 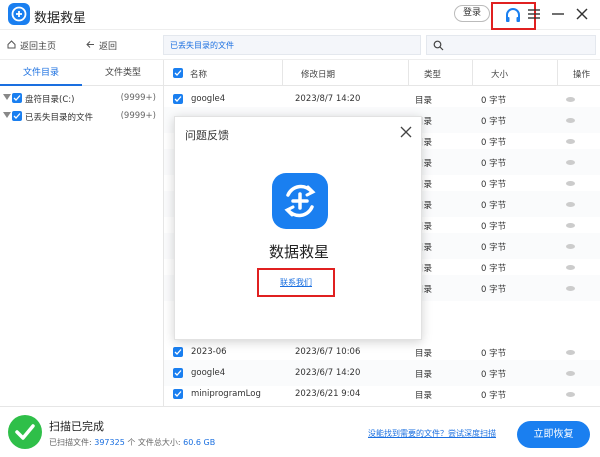 I want to click on sidebar-tabs: 文件目录 文件类型, so click(x=82, y=73).